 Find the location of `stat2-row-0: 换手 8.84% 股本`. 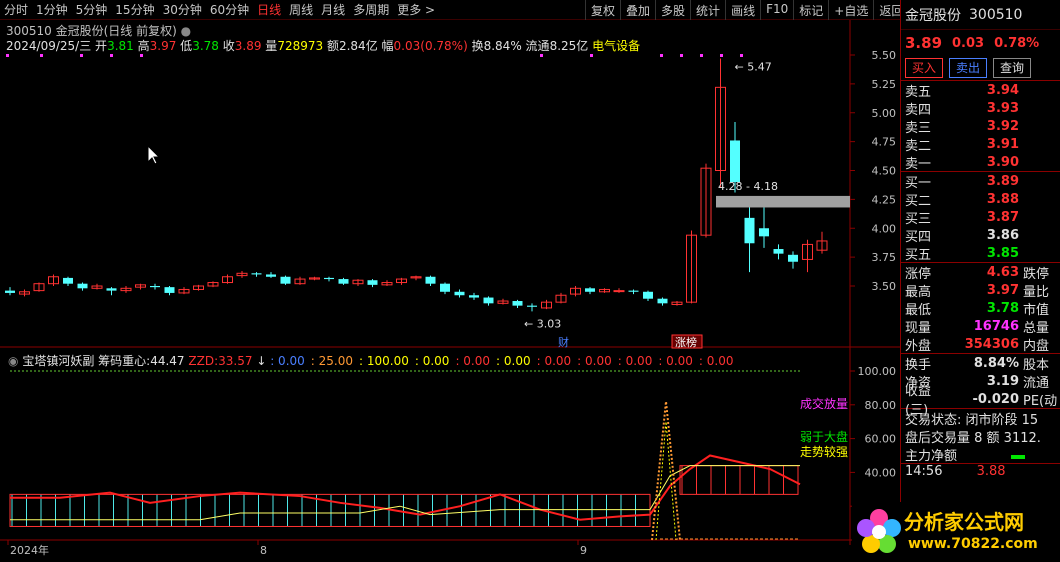

stat2-row-0: 换手 8.84% 股本 is located at coordinates (977, 364).